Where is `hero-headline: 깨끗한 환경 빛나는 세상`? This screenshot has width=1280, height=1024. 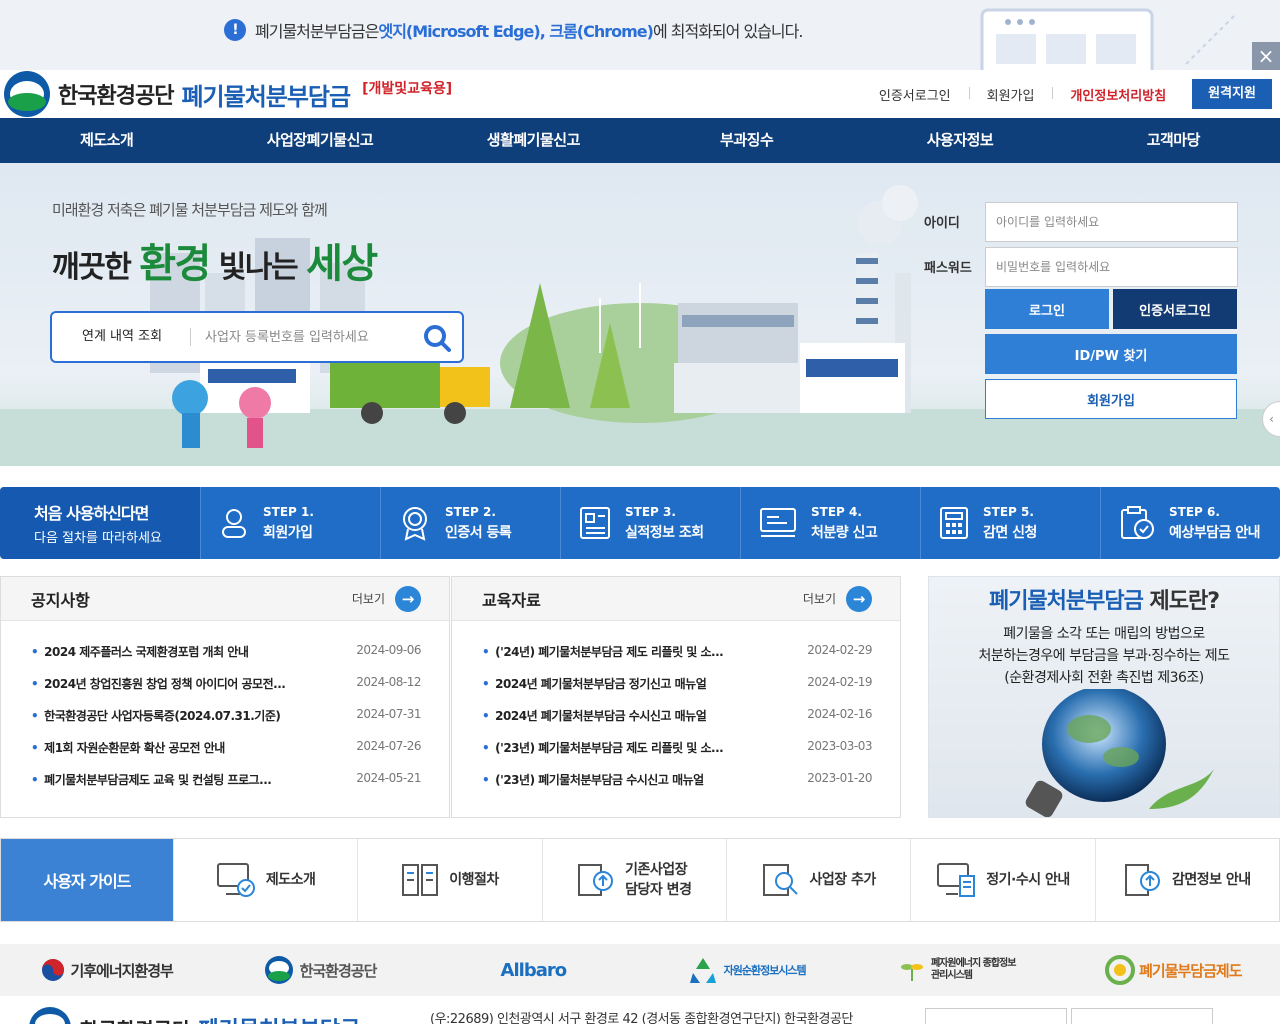 hero-headline: 깨끗한 환경 빛나는 세상 is located at coordinates (215, 264).